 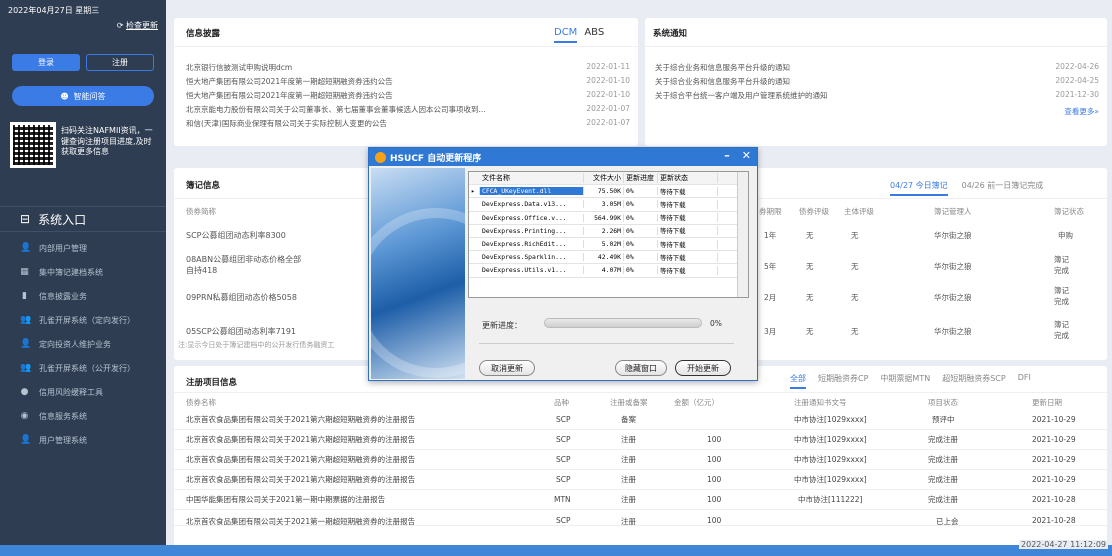 What do you see at coordinates (380, 157) in the screenshot?
I see `app-logo-icon` at bounding box center [380, 157].